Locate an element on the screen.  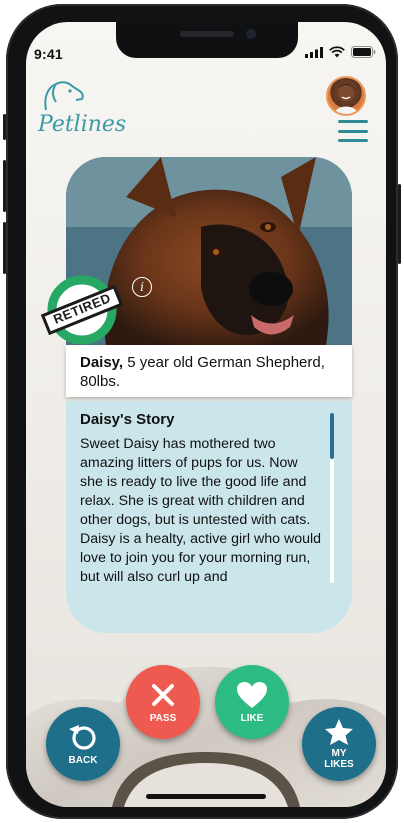
wifi-icon is located at coordinates (337, 52).